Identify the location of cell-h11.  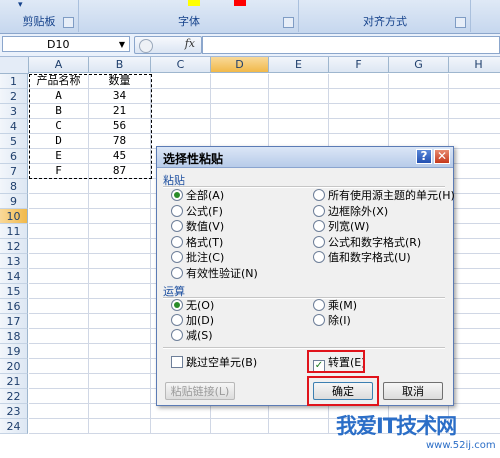
(474, 231).